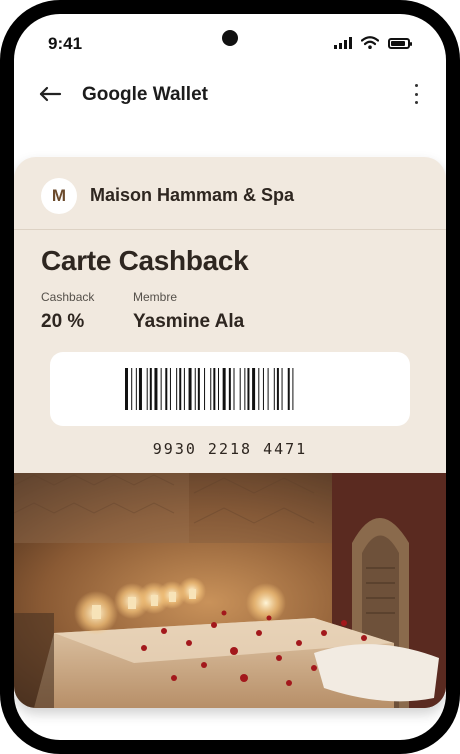 The height and width of the screenshot is (754, 460). I want to click on status-bar: 9:41, so click(230, 42).